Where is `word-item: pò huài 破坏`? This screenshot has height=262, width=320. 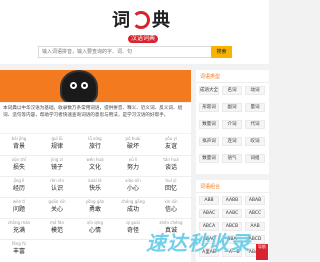 word-item: pò huài 破坏 is located at coordinates (133, 144).